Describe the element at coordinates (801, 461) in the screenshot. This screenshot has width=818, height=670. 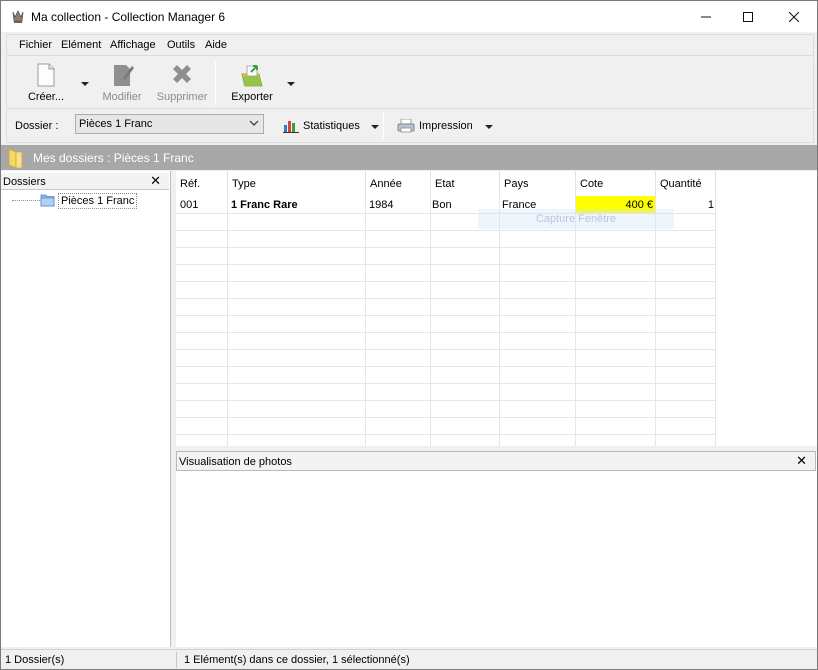
I see `photo-viewer-close-icon: ✕` at that location.